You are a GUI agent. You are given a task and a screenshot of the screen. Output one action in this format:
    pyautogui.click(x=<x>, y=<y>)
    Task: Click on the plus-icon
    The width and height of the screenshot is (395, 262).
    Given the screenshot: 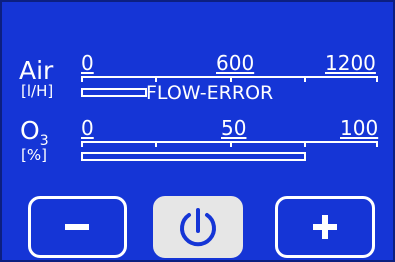 What is the action you would take?
    pyautogui.click(x=325, y=227)
    